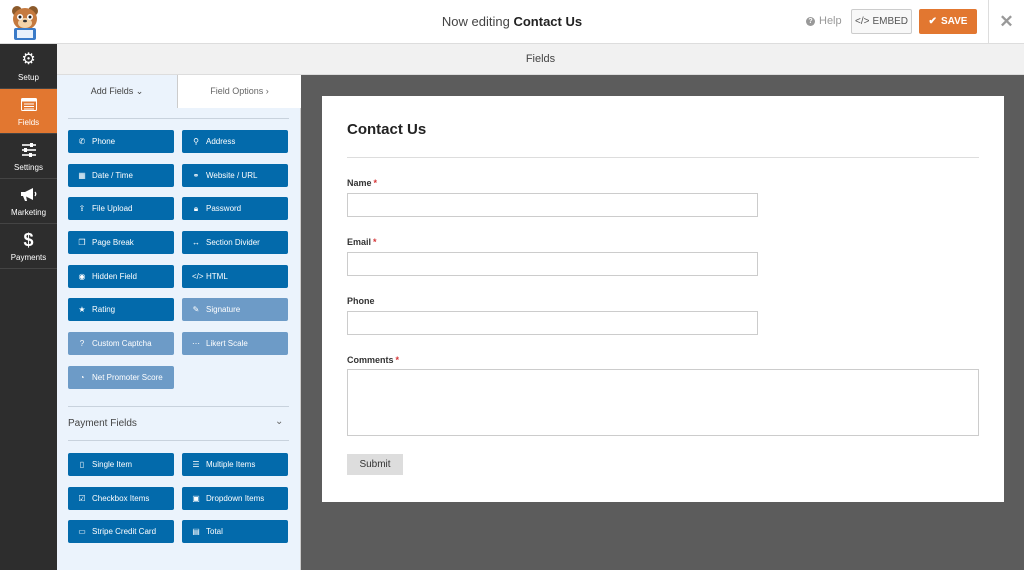  I want to click on field-button-hidden-field: ◉ Hidden Field, so click(121, 276).